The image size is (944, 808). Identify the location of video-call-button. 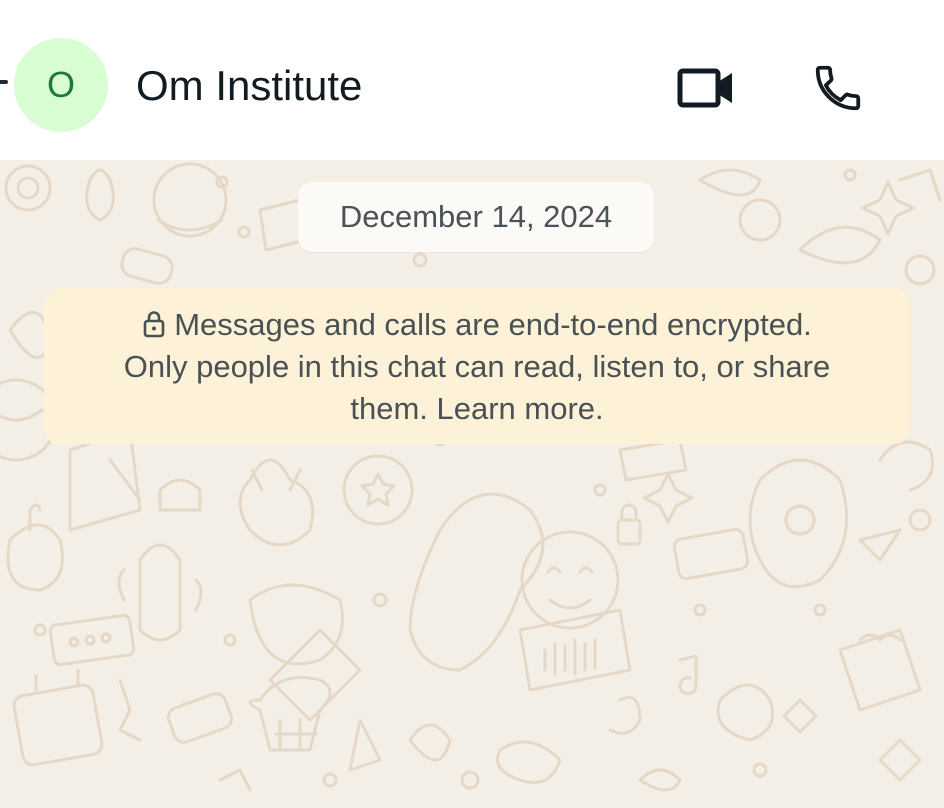
(706, 88).